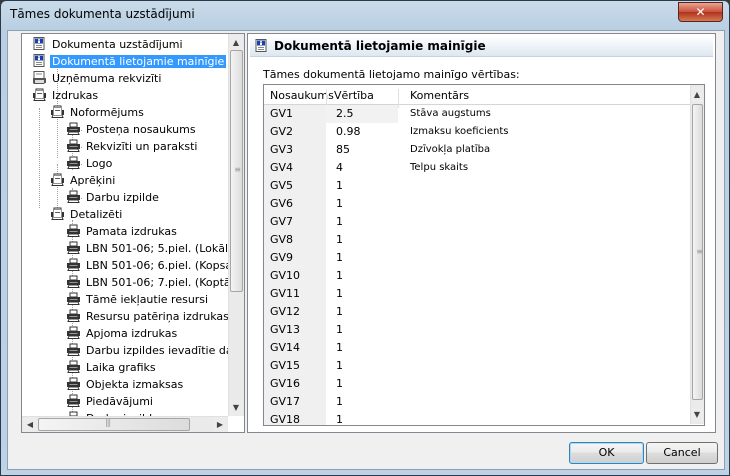  Describe the element at coordinates (153, 266) in the screenshot. I see `tree-item: LBN 501-06; 6.piel. (Kopsav` at that location.